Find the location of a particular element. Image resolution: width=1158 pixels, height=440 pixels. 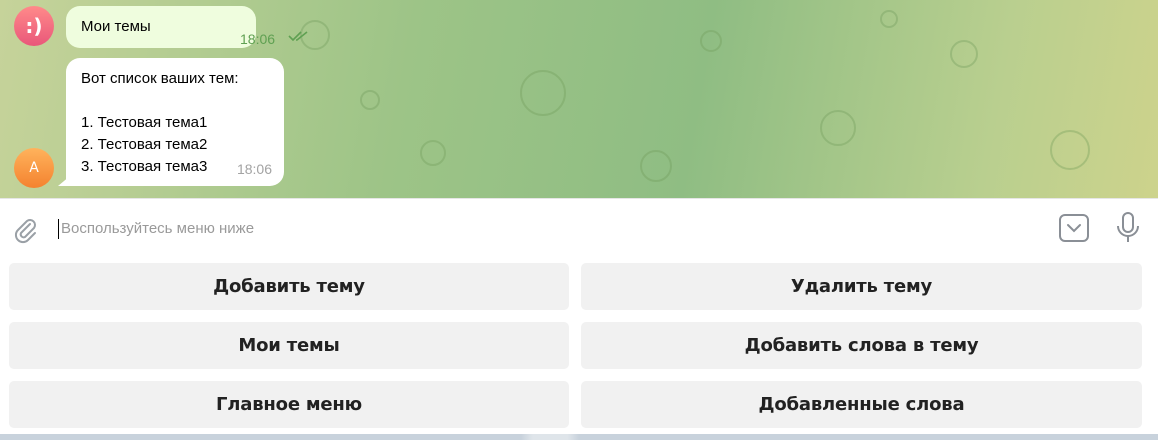

delete-topic-button: Удалить тему is located at coordinates (861, 286).